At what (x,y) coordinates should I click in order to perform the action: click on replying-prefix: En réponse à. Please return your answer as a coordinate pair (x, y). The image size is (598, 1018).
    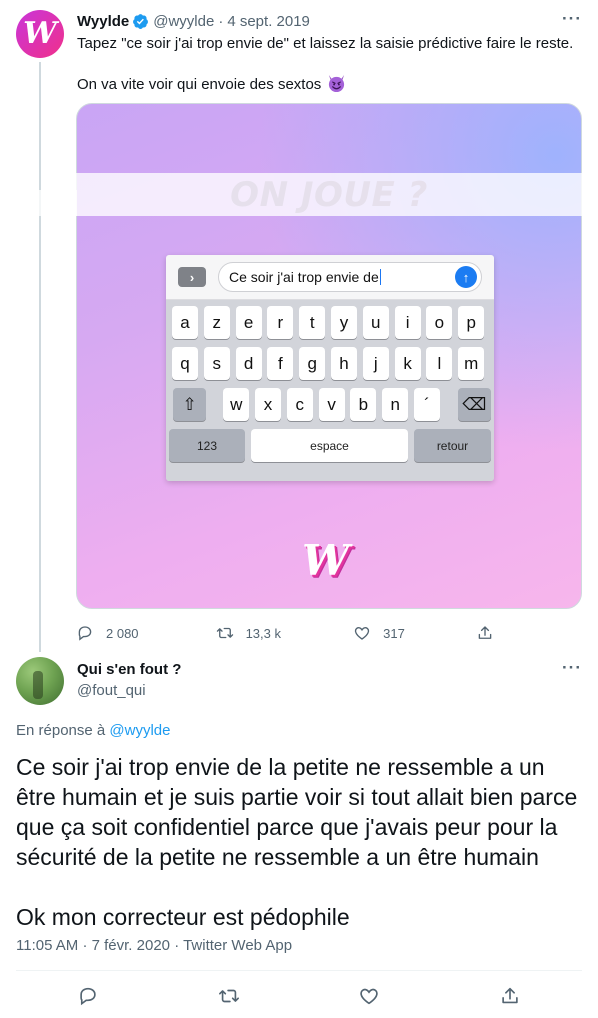
    Looking at the image, I should click on (61, 730).